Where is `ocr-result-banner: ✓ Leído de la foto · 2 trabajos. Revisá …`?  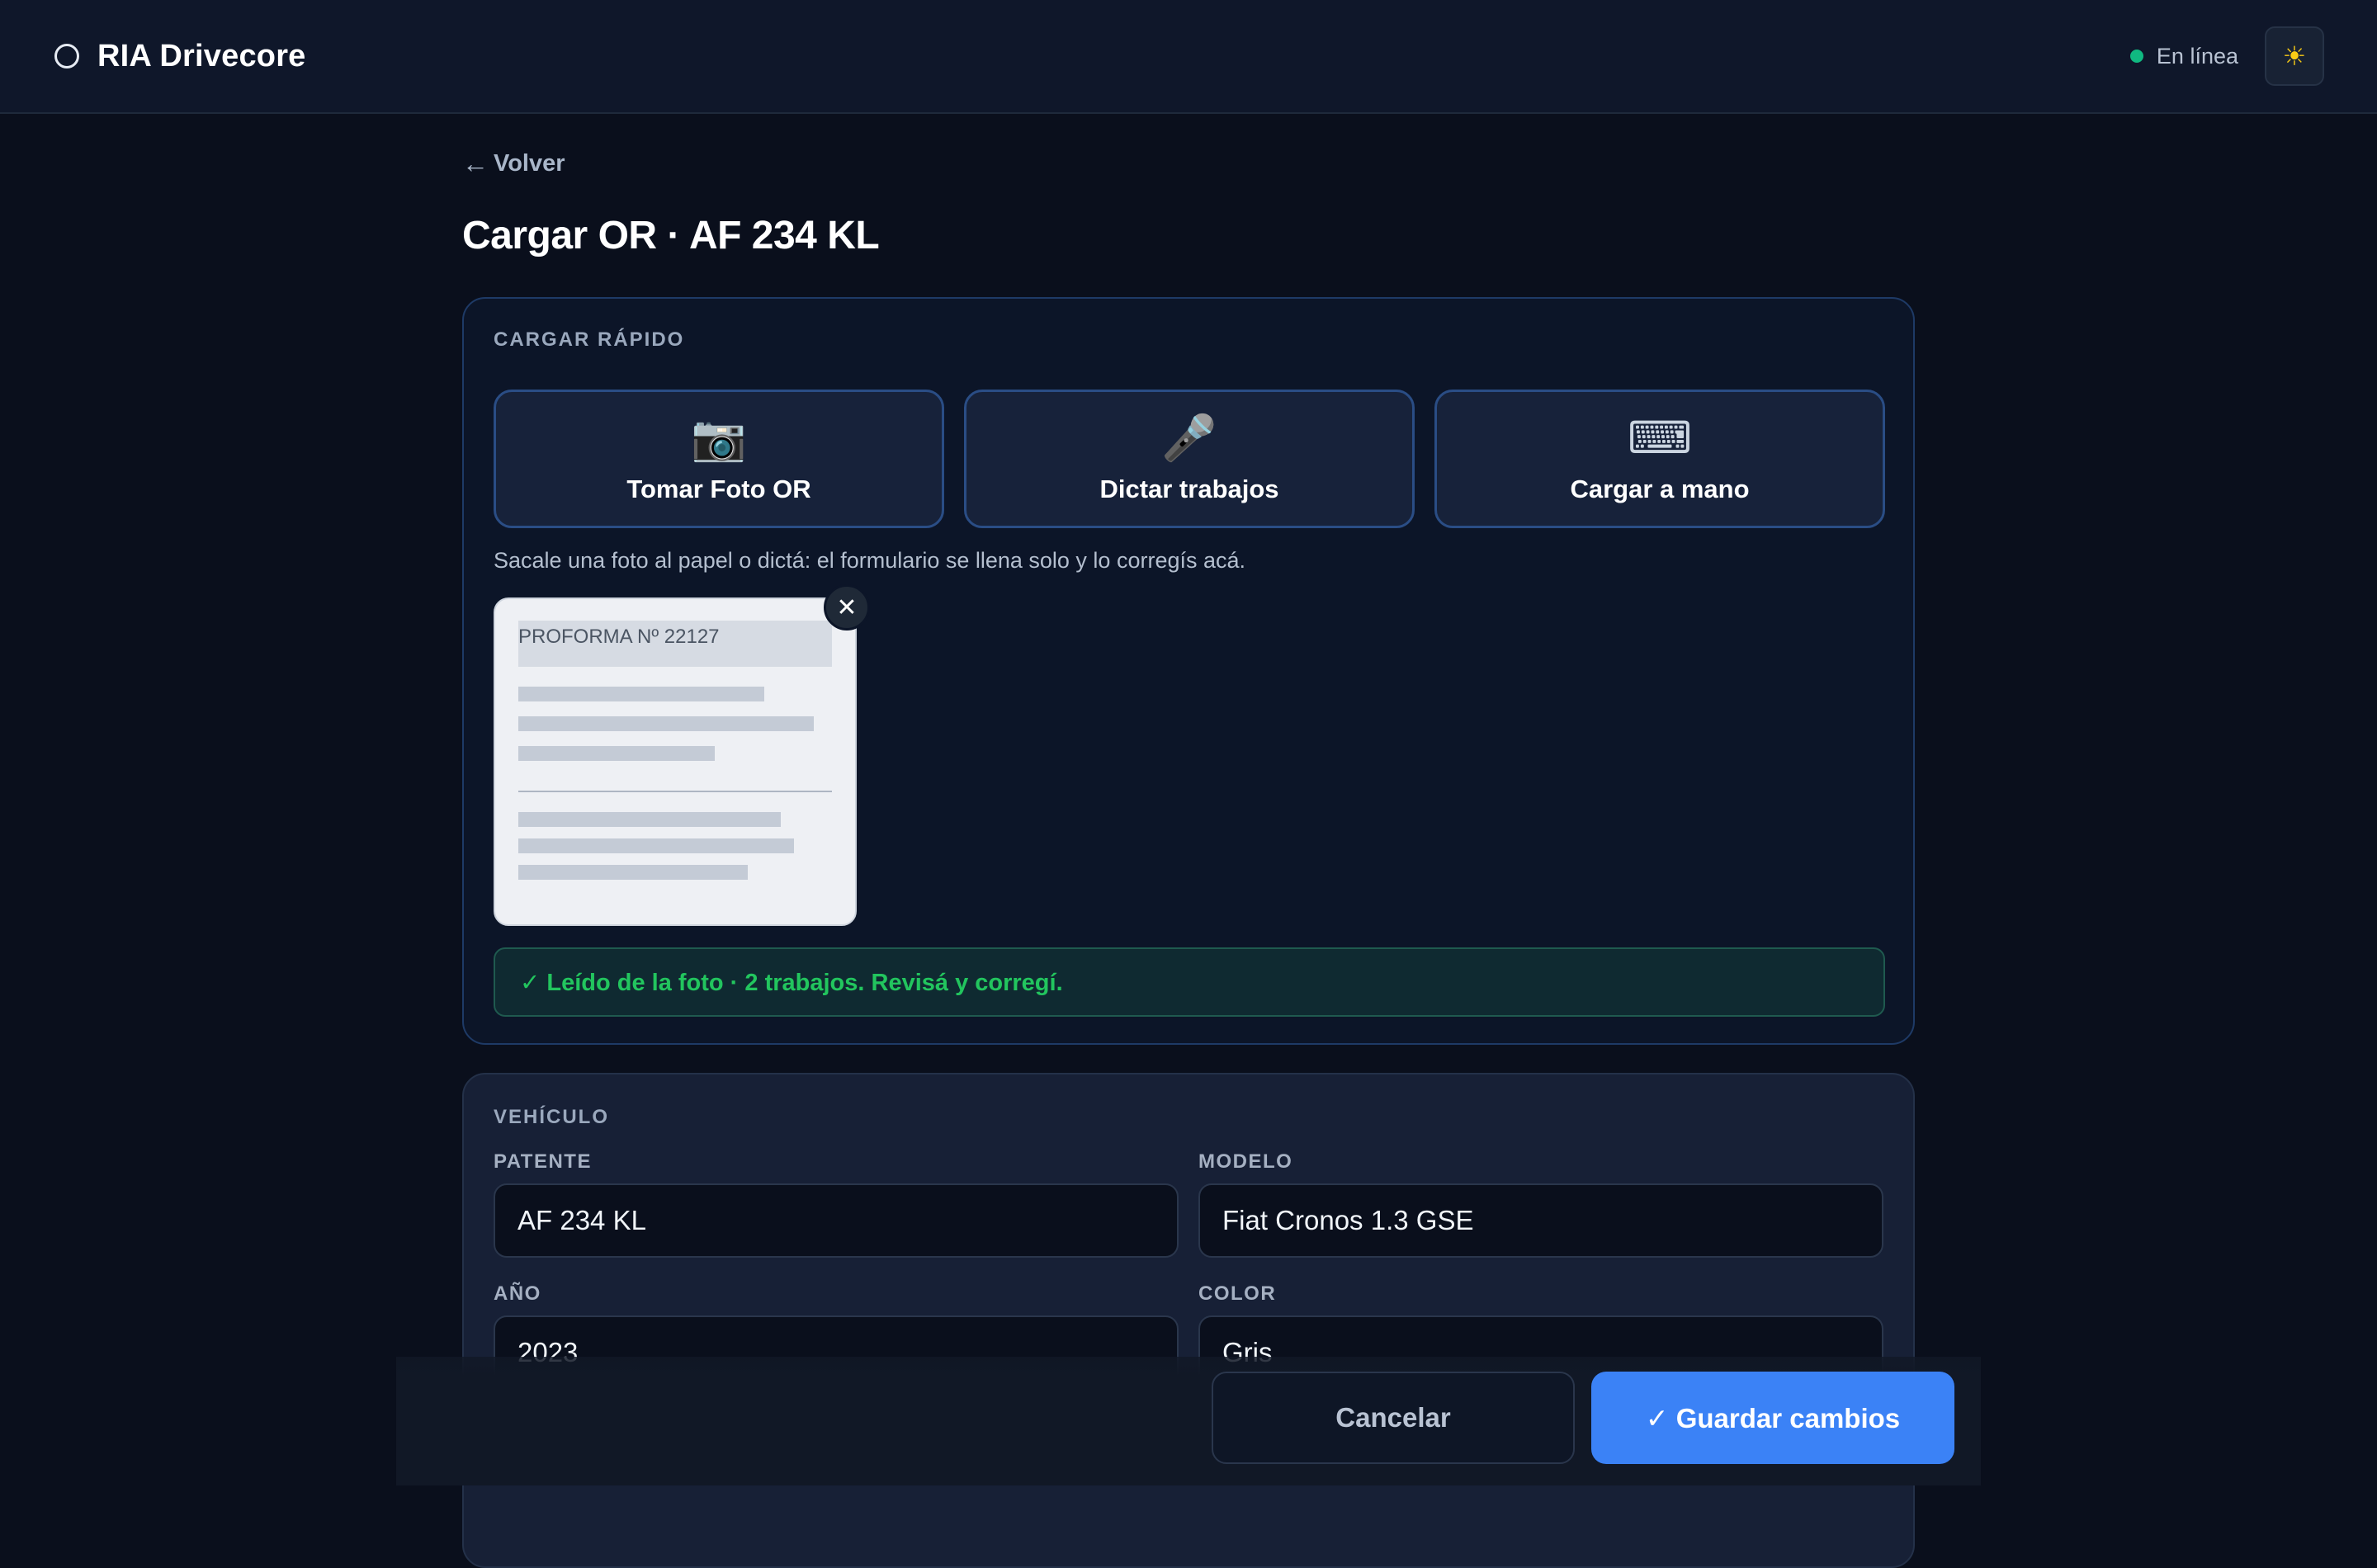 ocr-result-banner: ✓ Leído de la foto · 2 trabajos. Revisá … is located at coordinates (1189, 982).